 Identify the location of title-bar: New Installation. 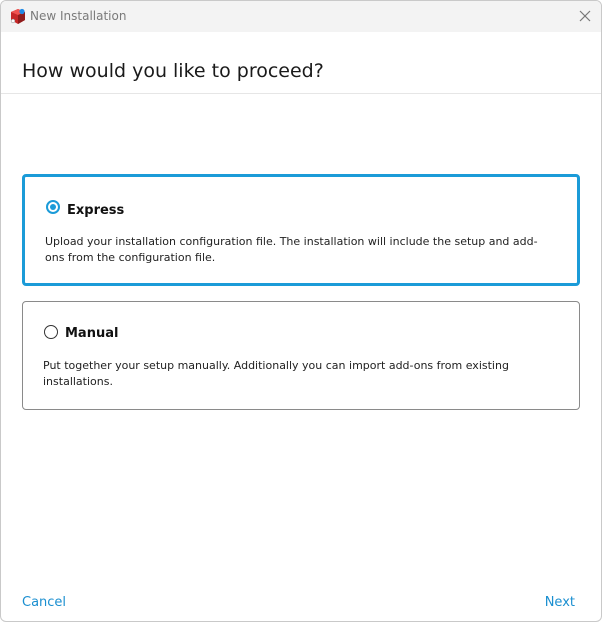
(301, 16).